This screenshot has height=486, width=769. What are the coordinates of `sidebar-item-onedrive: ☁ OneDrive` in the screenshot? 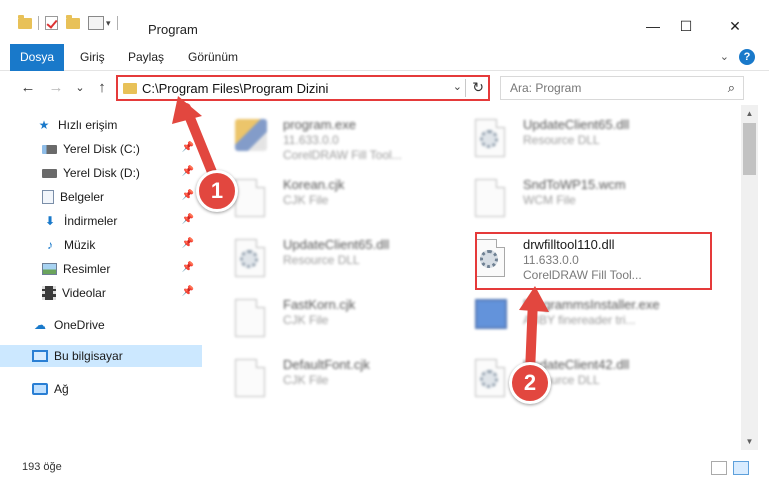 It's located at (101, 325).